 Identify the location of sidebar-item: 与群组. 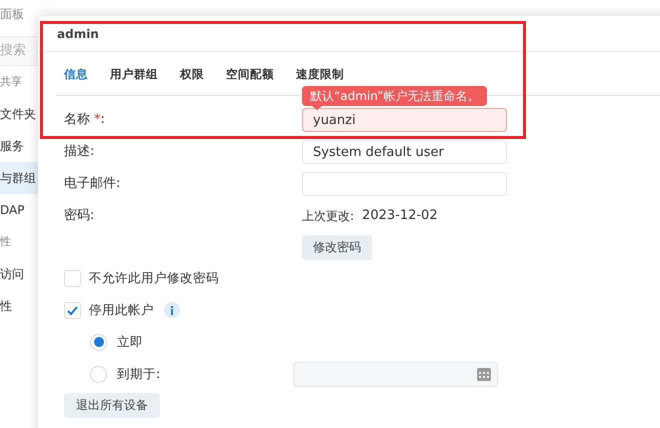
(19, 178).